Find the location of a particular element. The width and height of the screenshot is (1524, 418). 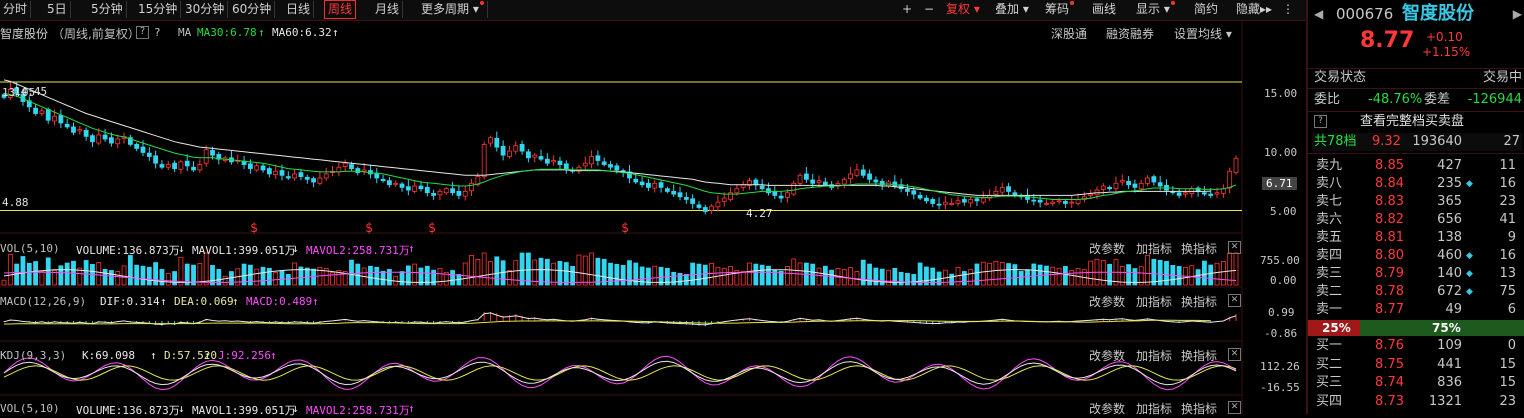

display-button: 显示 ▾ is located at coordinates (1155, 9).